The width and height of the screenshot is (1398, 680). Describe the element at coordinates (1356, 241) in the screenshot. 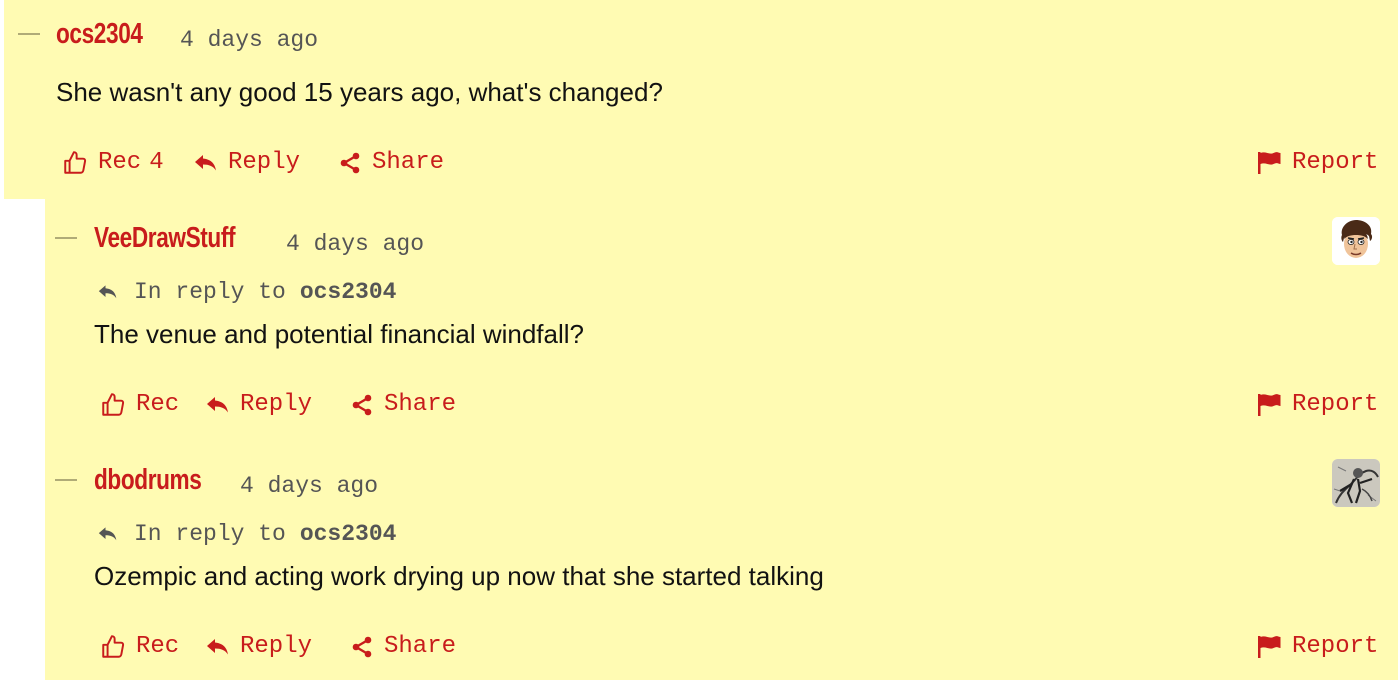

I see `cartoon-face-avatar` at that location.